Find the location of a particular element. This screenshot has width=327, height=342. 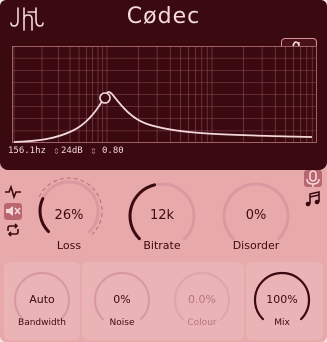

bitrate-label: Bitrate is located at coordinates (162, 245).